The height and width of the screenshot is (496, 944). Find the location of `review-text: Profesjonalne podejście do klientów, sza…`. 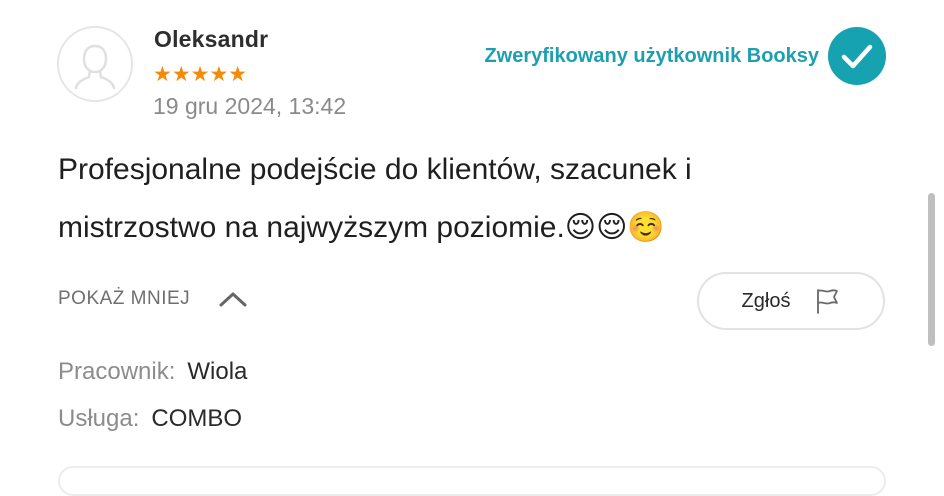

review-text: Profesjonalne podejście do klientów, sza… is located at coordinates (375, 198).